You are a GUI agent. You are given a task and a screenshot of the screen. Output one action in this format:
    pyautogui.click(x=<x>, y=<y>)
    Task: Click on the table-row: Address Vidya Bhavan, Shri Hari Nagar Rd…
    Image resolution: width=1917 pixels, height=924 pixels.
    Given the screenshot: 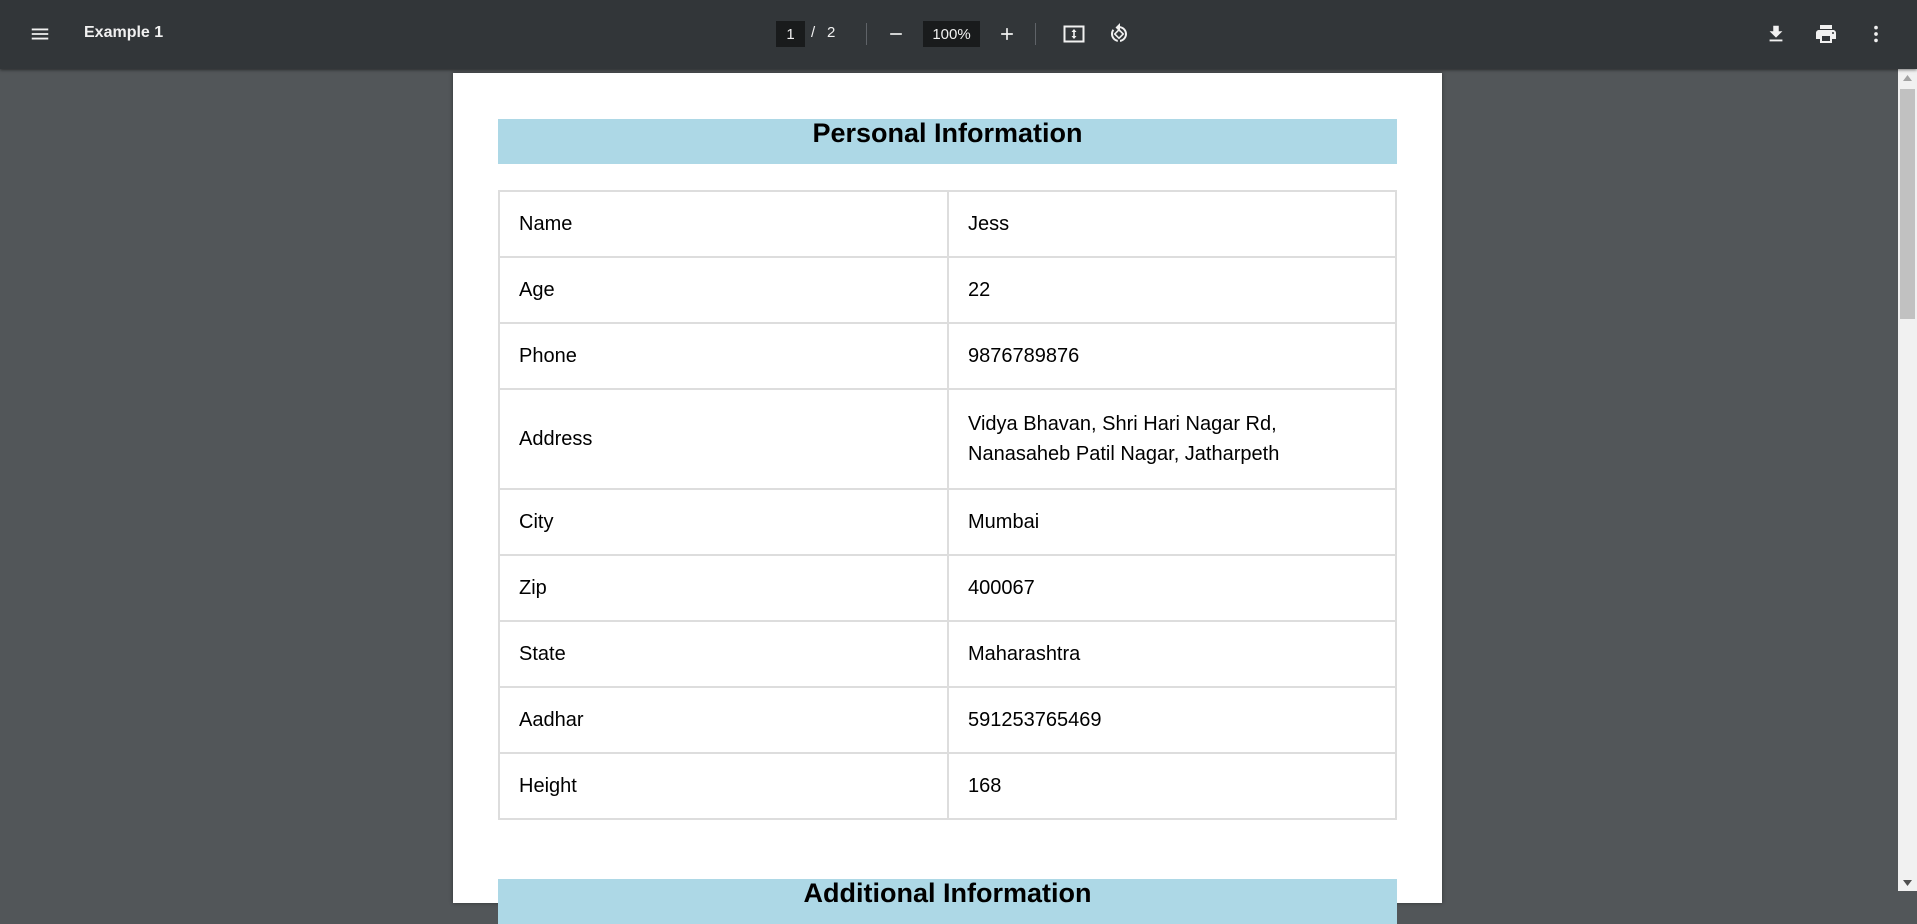 What is the action you would take?
    pyautogui.click(x=947, y=439)
    